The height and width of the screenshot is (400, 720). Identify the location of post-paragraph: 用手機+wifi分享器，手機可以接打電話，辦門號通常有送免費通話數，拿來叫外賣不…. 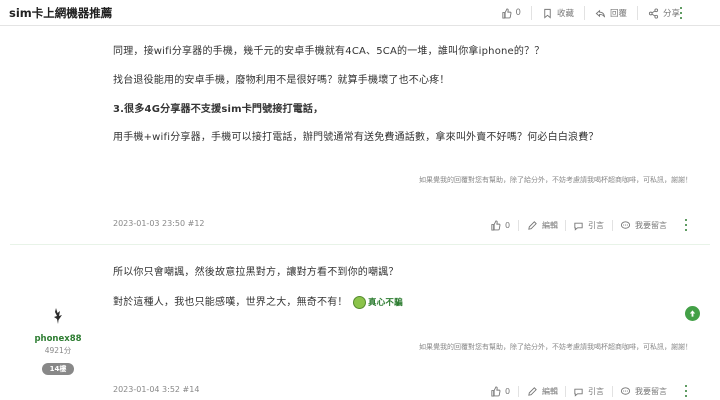
(356, 137).